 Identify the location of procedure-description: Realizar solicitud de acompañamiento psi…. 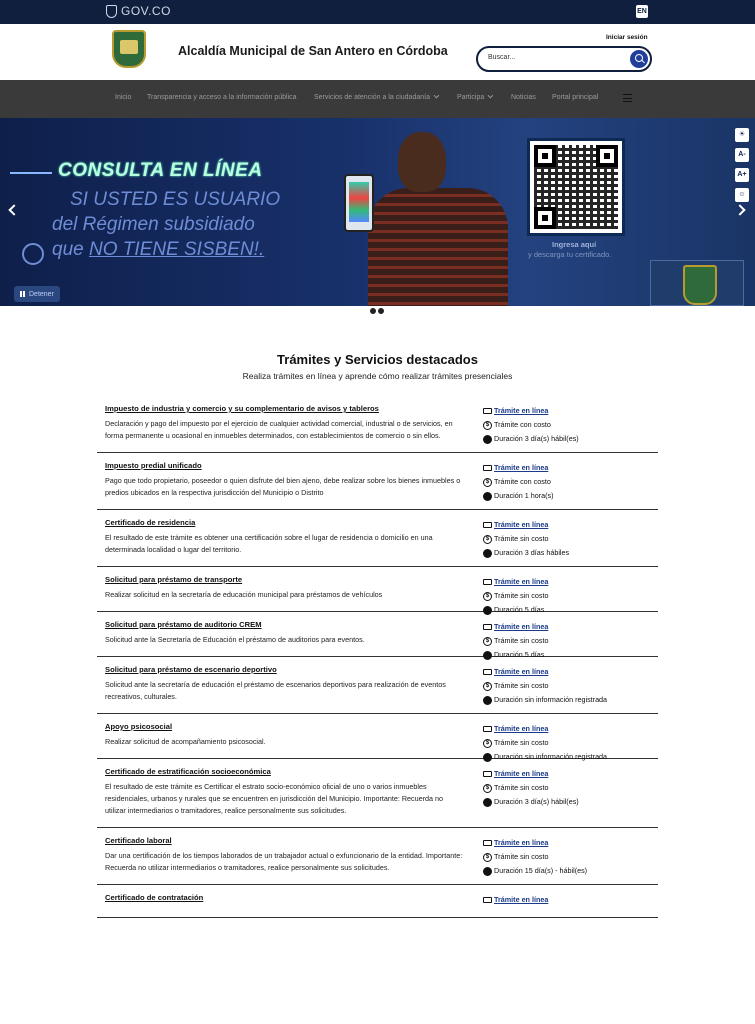
(185, 741).